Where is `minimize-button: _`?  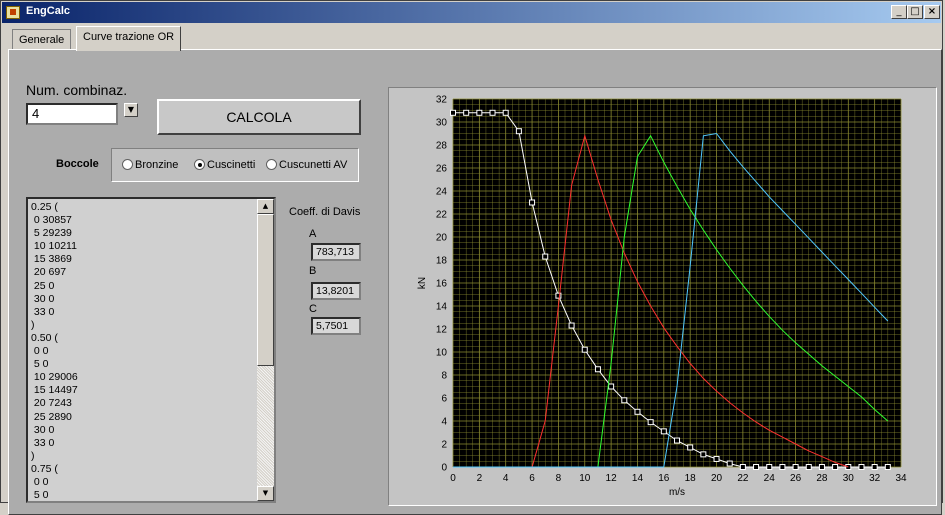 minimize-button: _ is located at coordinates (899, 12).